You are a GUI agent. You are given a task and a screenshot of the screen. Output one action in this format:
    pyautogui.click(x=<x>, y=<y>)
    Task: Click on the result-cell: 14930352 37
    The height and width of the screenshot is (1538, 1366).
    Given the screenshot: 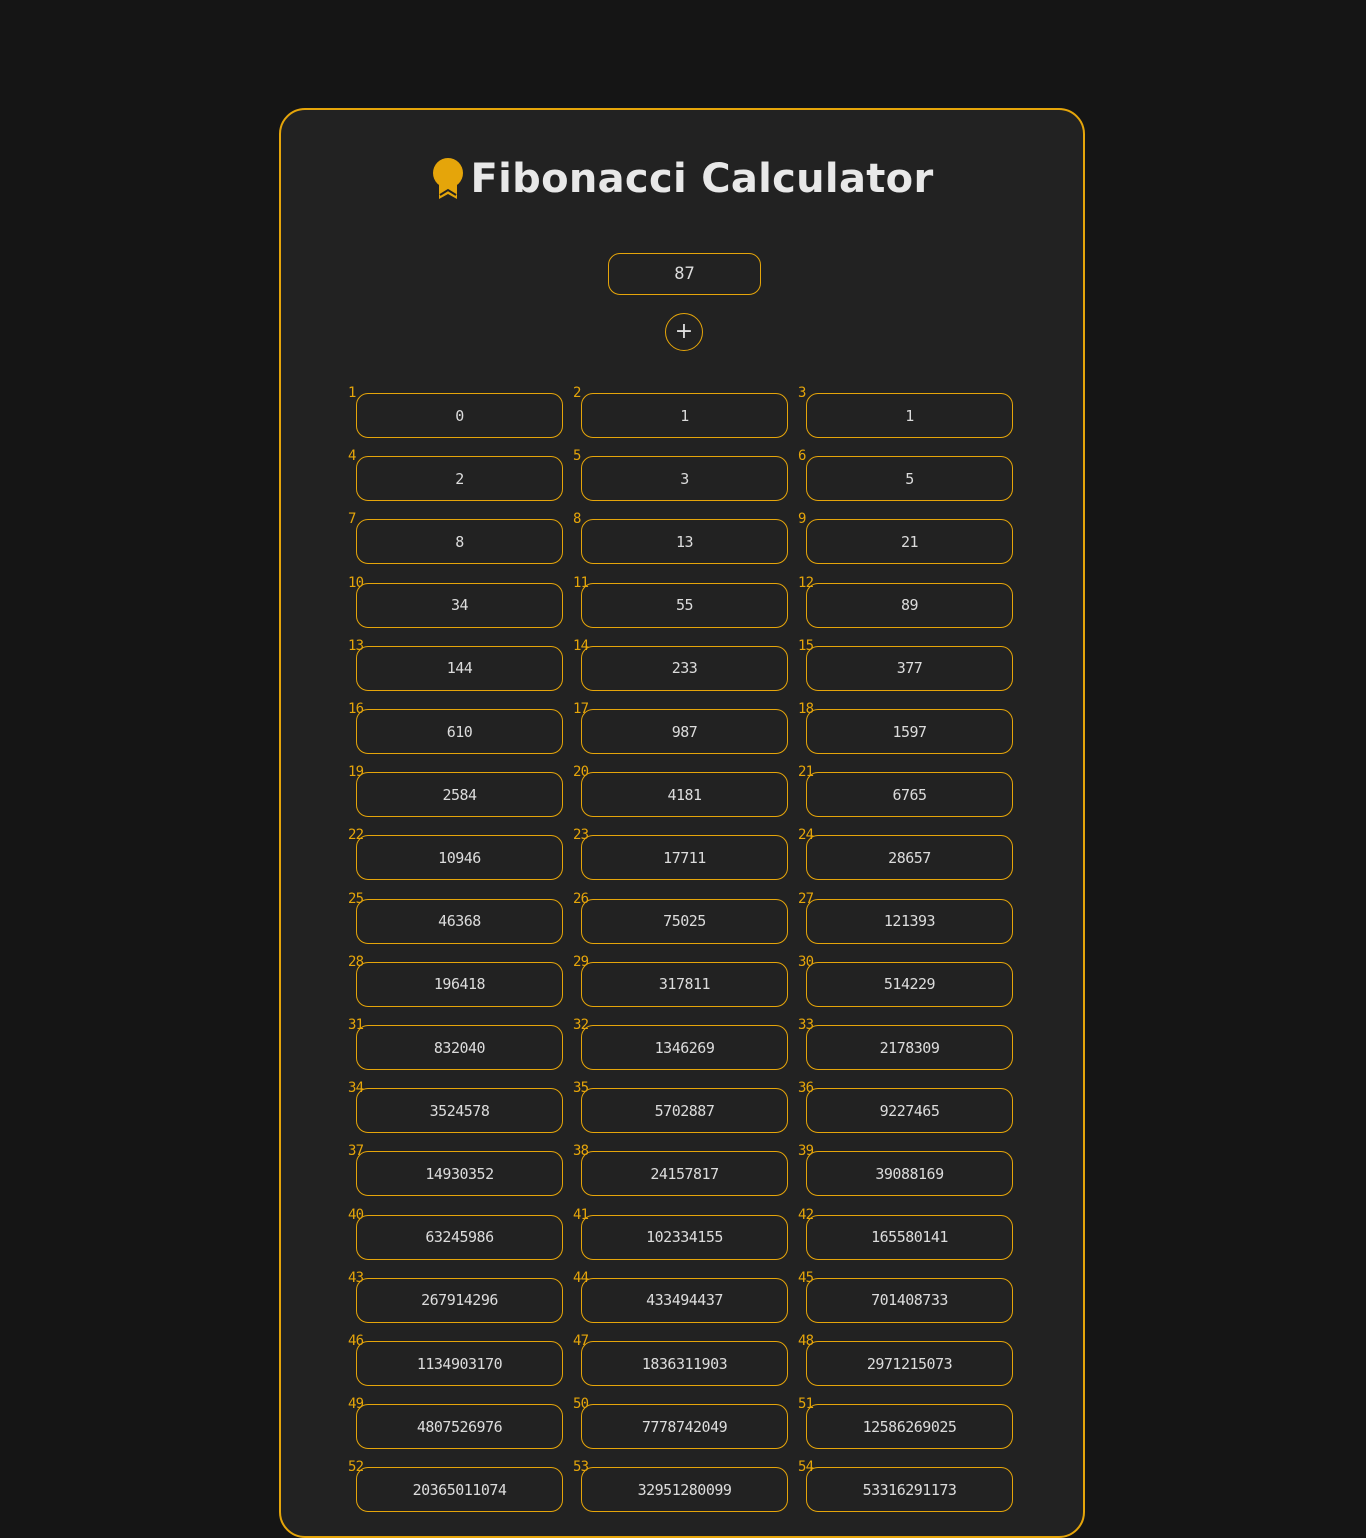 What is the action you would take?
    pyautogui.click(x=455, y=1170)
    